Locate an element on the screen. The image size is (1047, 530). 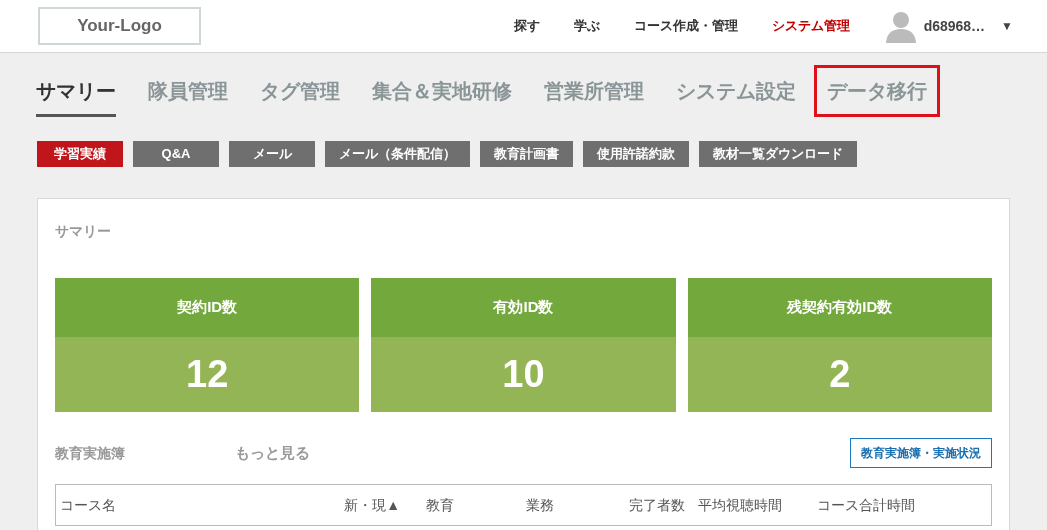
sub-tab: 学習実績 is located at coordinates (80, 154).